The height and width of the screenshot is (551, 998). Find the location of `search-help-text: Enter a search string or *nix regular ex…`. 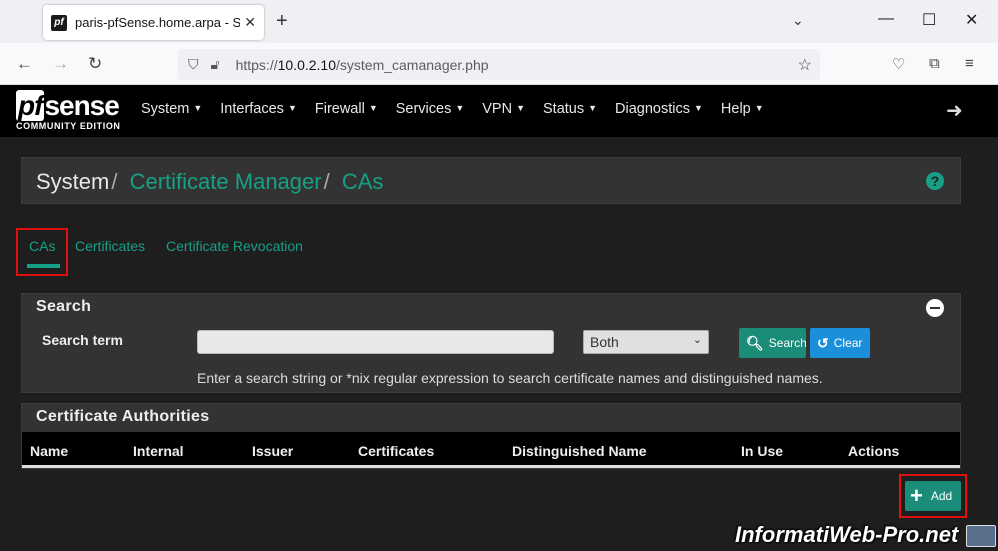

search-help-text: Enter a search string or *nix regular ex… is located at coordinates (510, 378).